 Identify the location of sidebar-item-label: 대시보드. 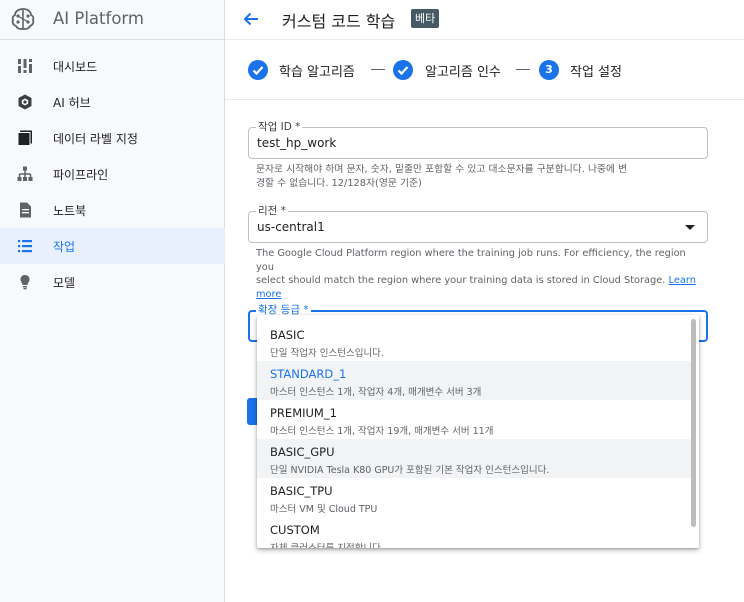
(75, 67).